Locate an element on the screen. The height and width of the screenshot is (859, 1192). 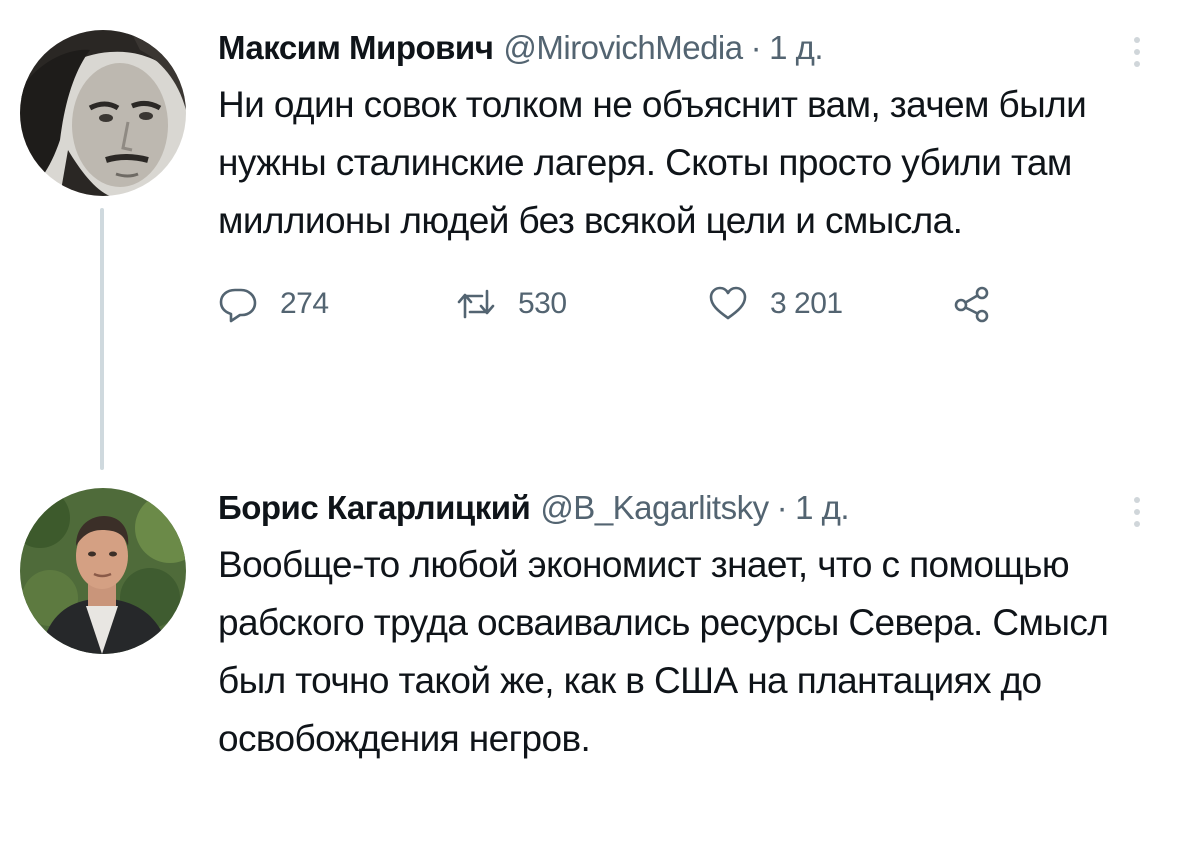
retweet-count: 530 is located at coordinates (542, 303).